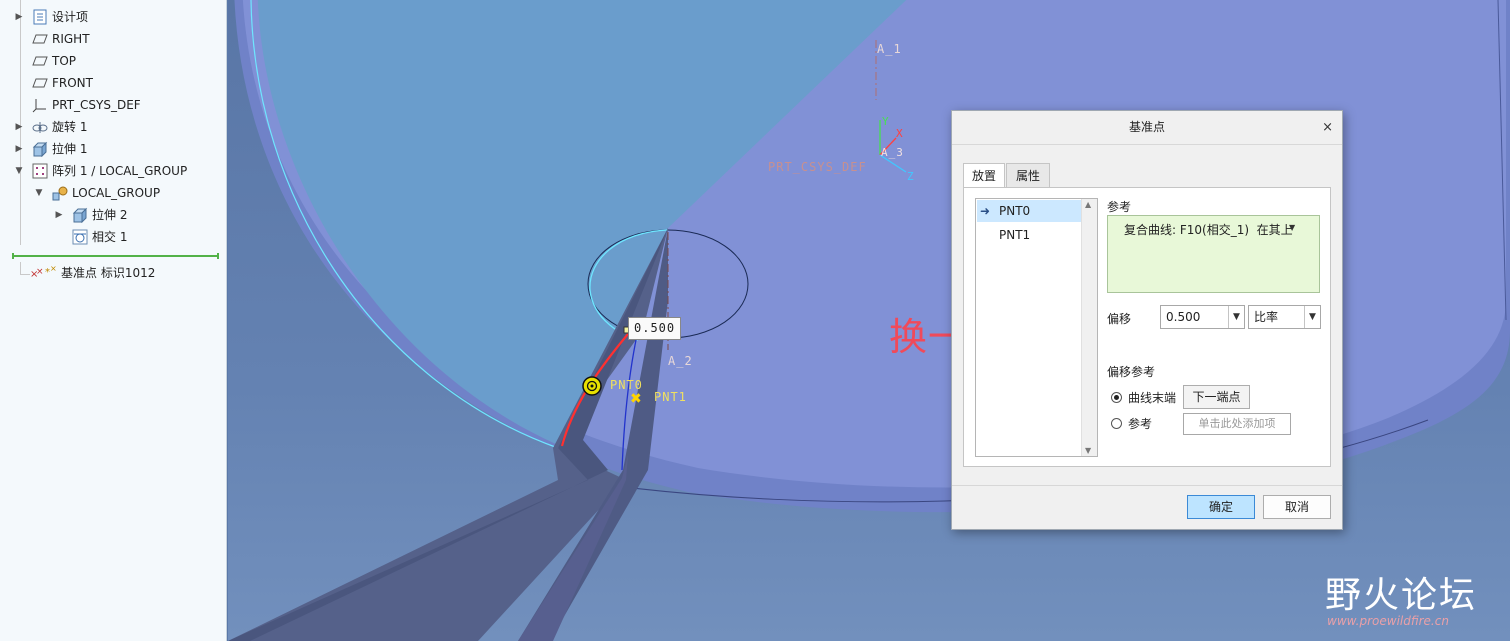 The image size is (1510, 641). I want to click on reference-collector: 复合曲线: F10(相交_1) 在其上 ▼, so click(1213, 254).